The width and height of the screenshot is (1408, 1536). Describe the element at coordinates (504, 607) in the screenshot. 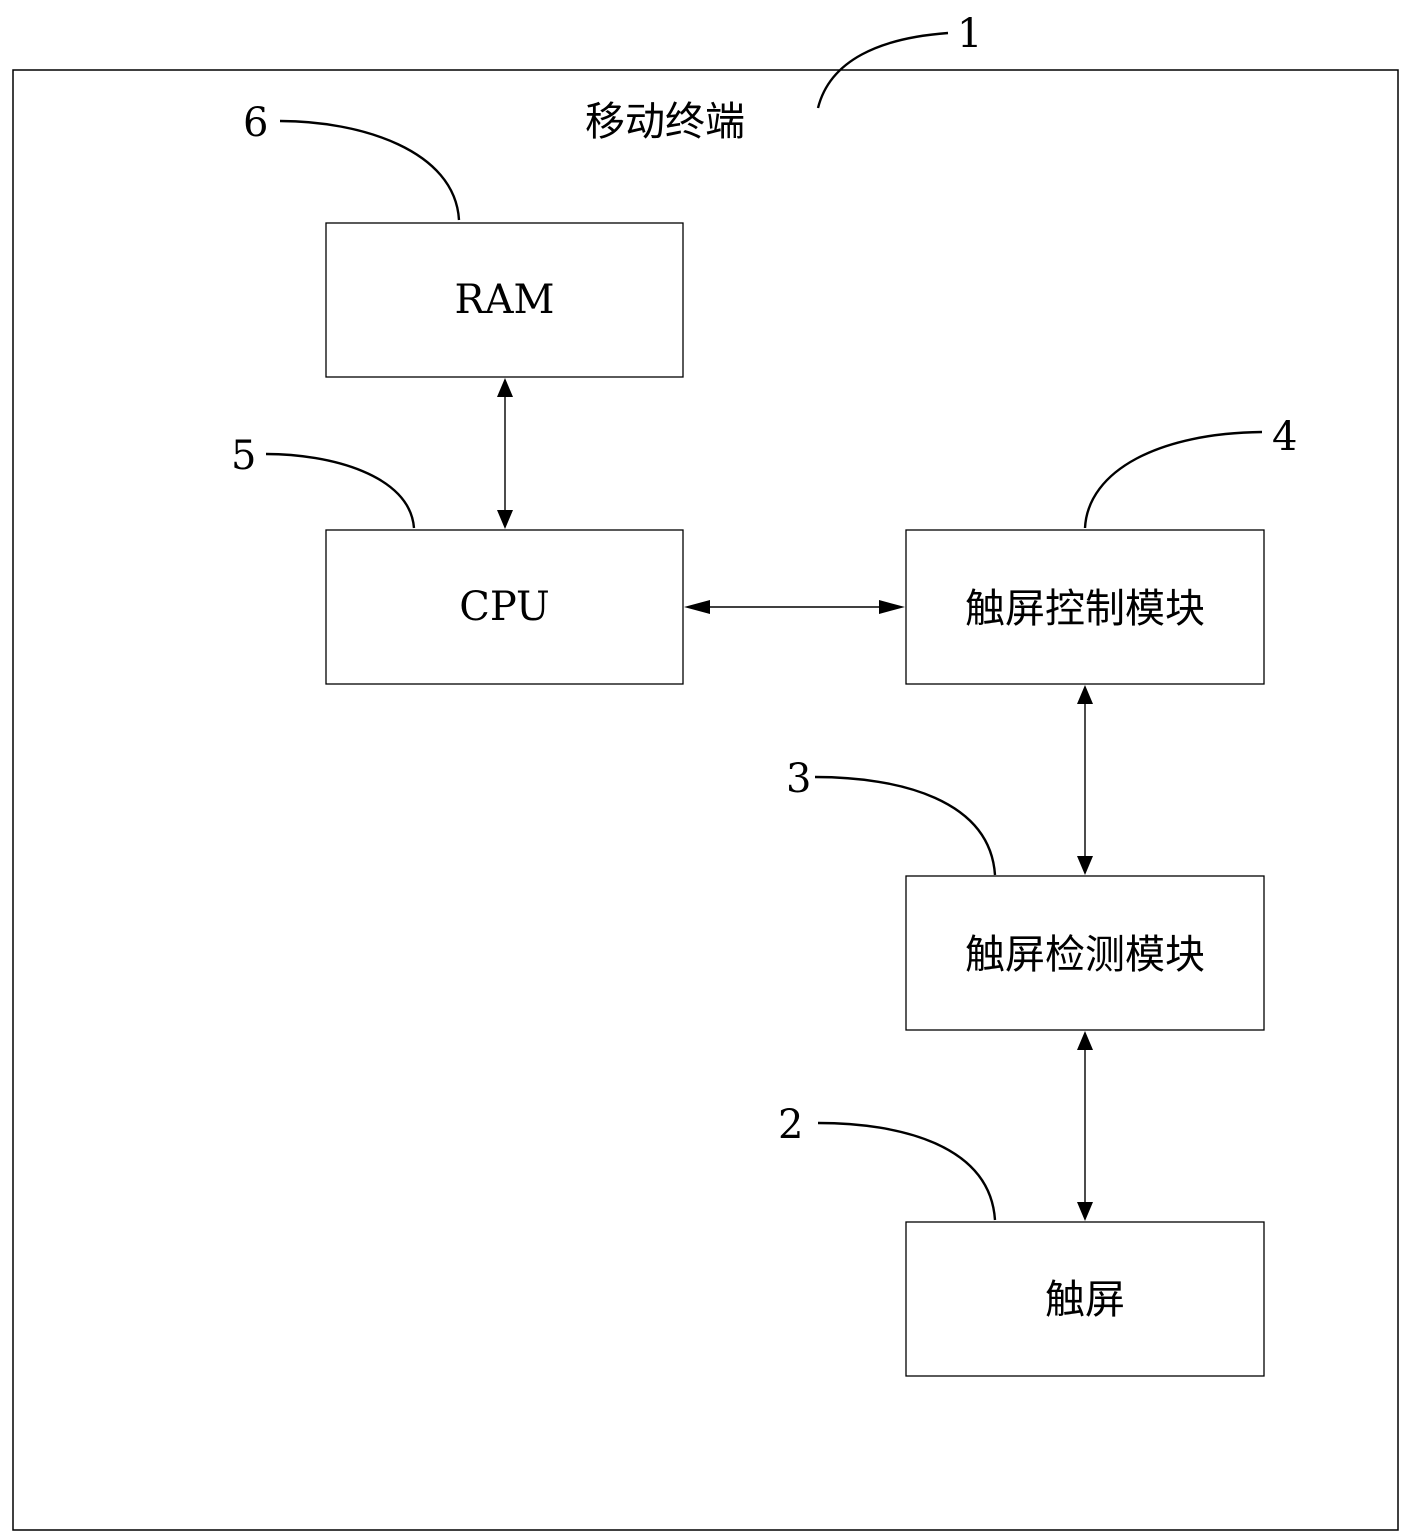

I see `cpu-label: CPU` at that location.